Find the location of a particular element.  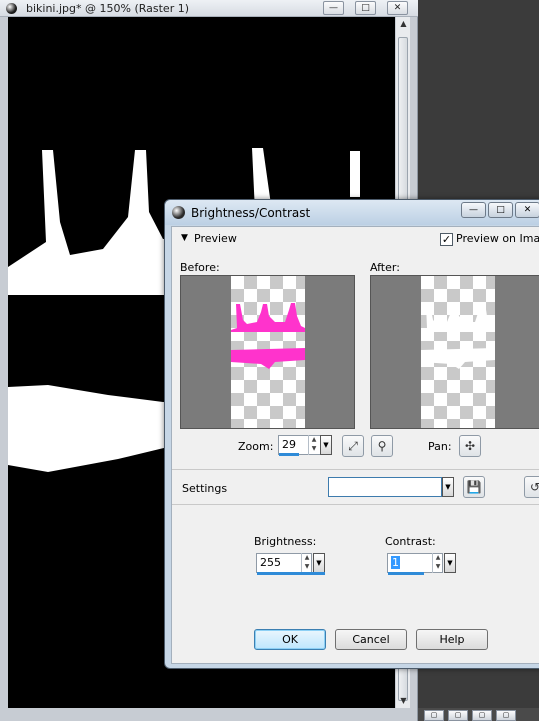

doc-minimize-button: — is located at coordinates (333, 8).